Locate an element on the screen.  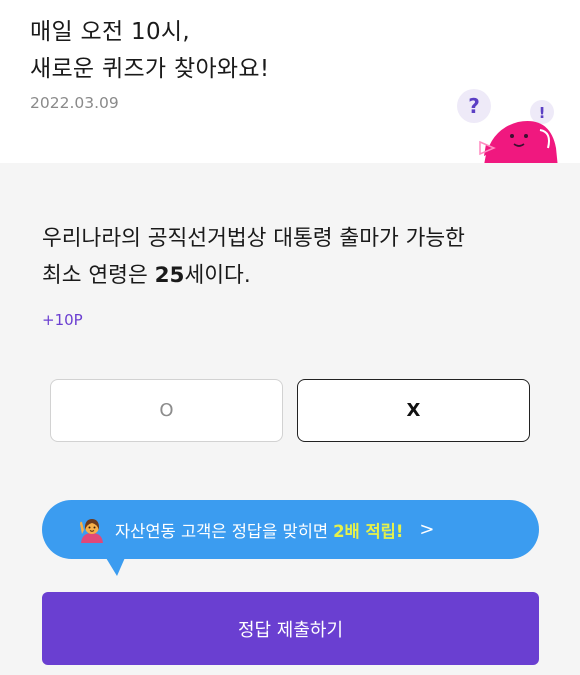
double-reward-banner: 자산연동 고객은 정답을 맞히면 2배 적립! > is located at coordinates (290, 529).